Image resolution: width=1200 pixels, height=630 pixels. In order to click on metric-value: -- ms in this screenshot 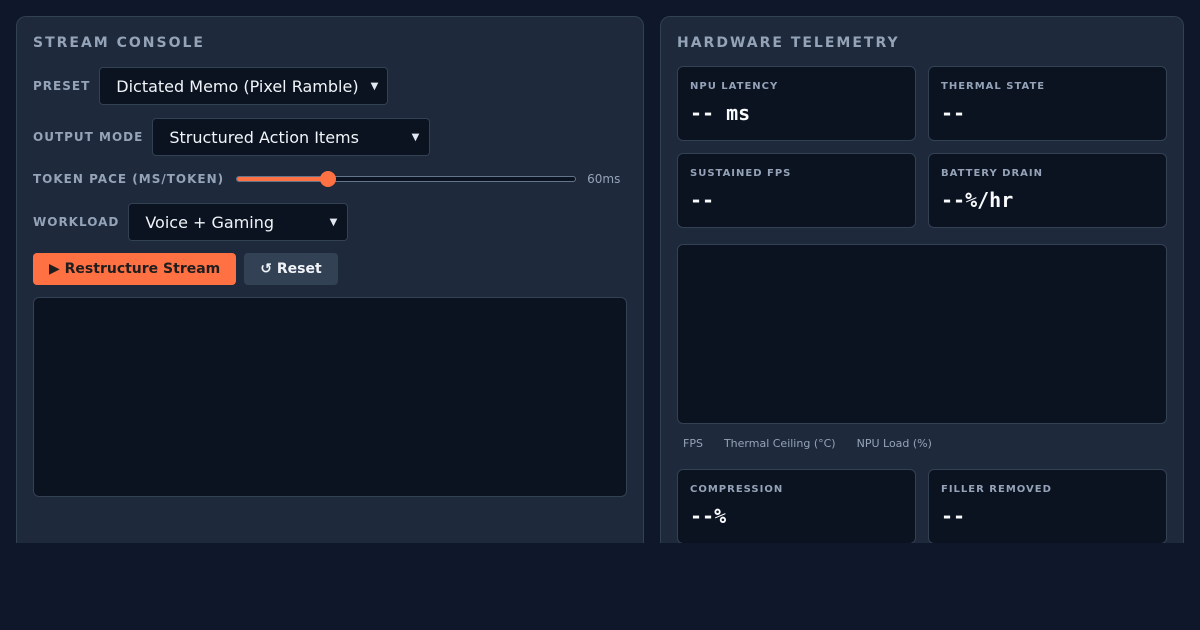, I will do `click(720, 113)`.